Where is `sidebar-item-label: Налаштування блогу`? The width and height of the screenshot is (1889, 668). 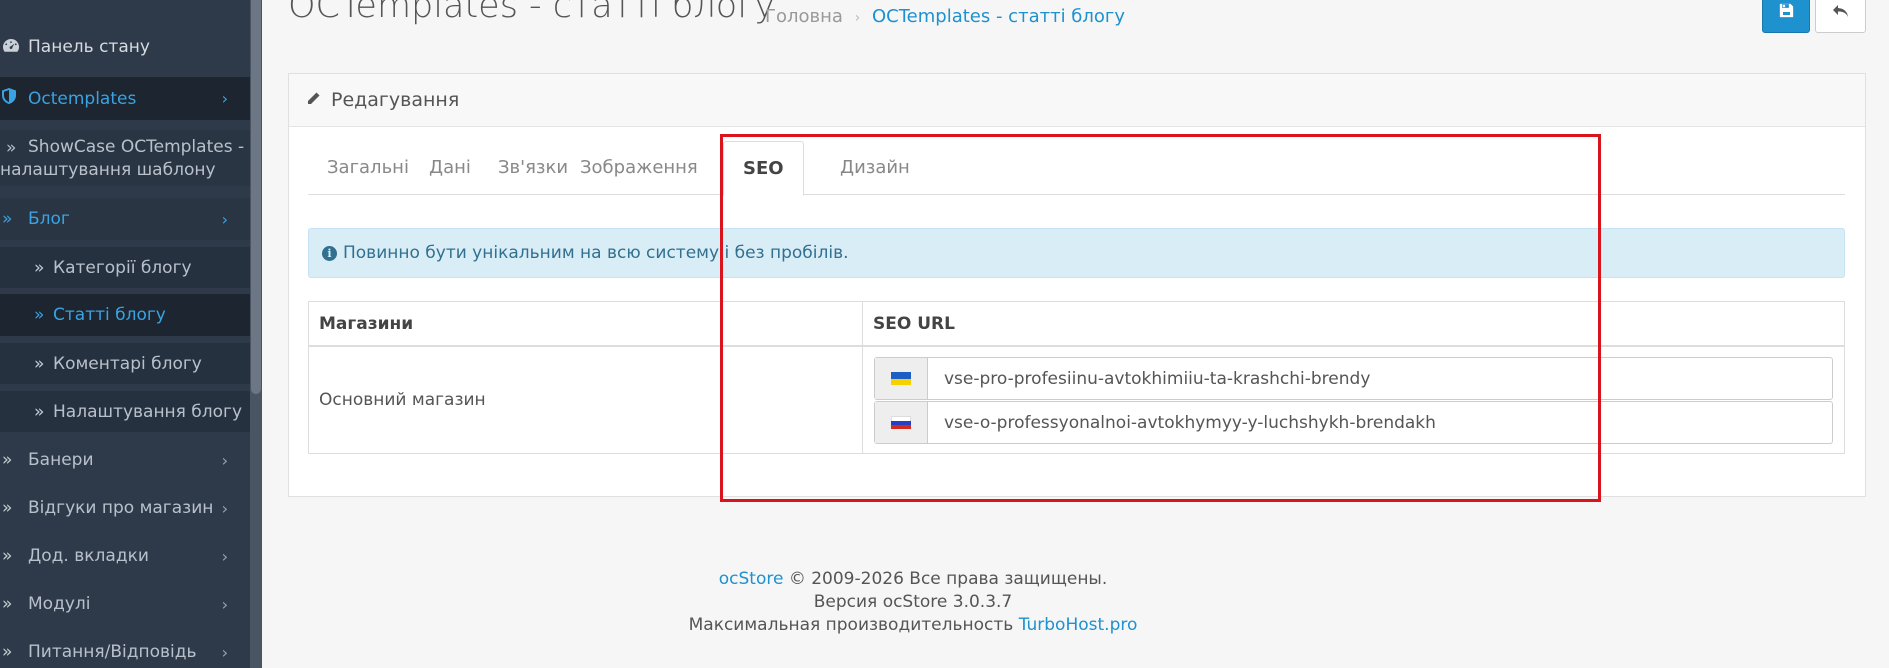
sidebar-item-label: Налаштування блогу is located at coordinates (148, 411).